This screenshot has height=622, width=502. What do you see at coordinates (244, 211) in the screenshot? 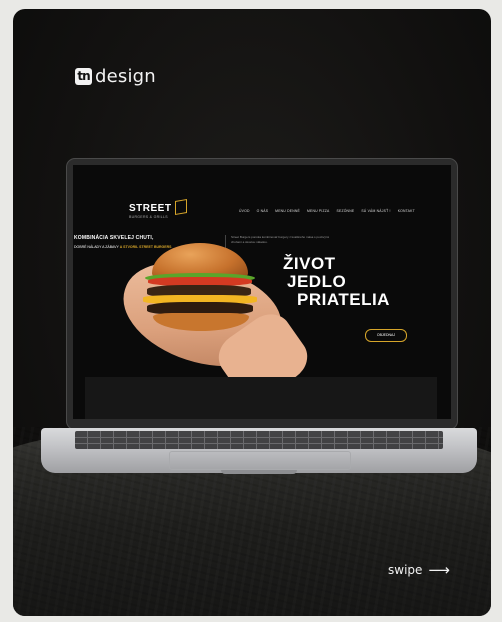
I see `nav-item-uvod: ÚVOD` at bounding box center [244, 211].